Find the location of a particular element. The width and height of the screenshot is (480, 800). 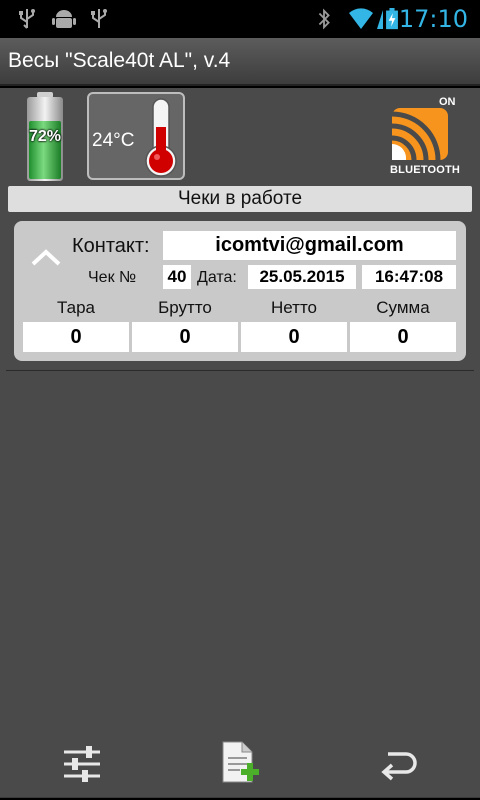

gross-value: 0 is located at coordinates (185, 337).